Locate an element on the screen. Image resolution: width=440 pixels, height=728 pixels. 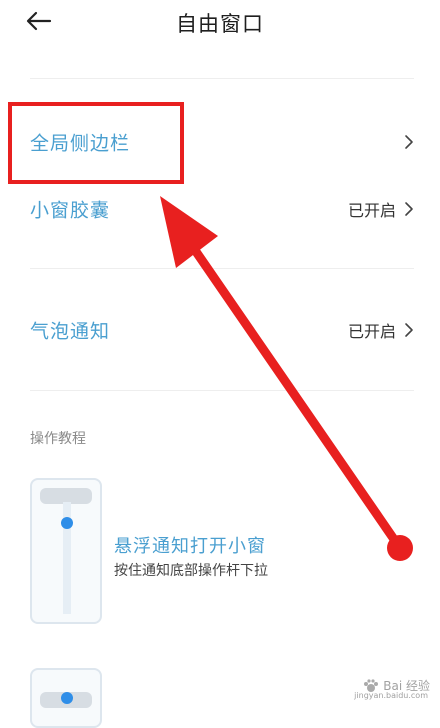
phone-notification-illustration is located at coordinates (66, 551).